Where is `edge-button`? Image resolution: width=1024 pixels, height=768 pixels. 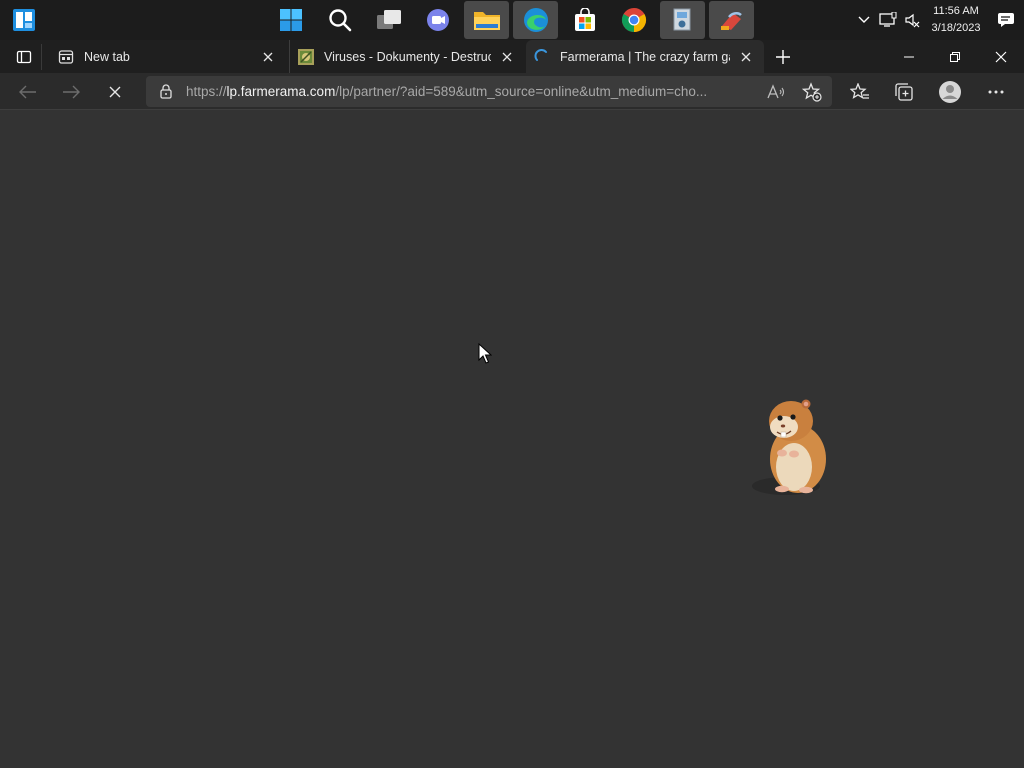 edge-button is located at coordinates (535, 20).